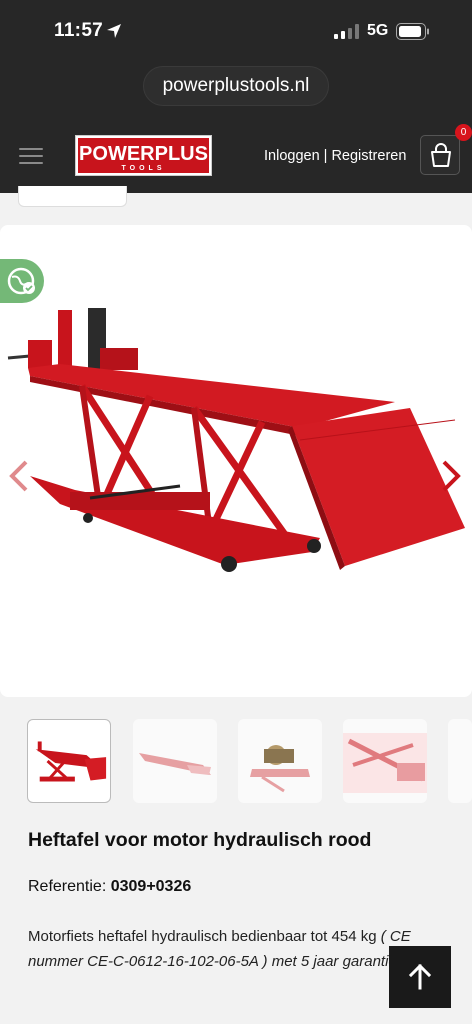 This screenshot has height=1024, width=472. Describe the element at coordinates (79, 30) in the screenshot. I see `status-time: 11:57` at that location.